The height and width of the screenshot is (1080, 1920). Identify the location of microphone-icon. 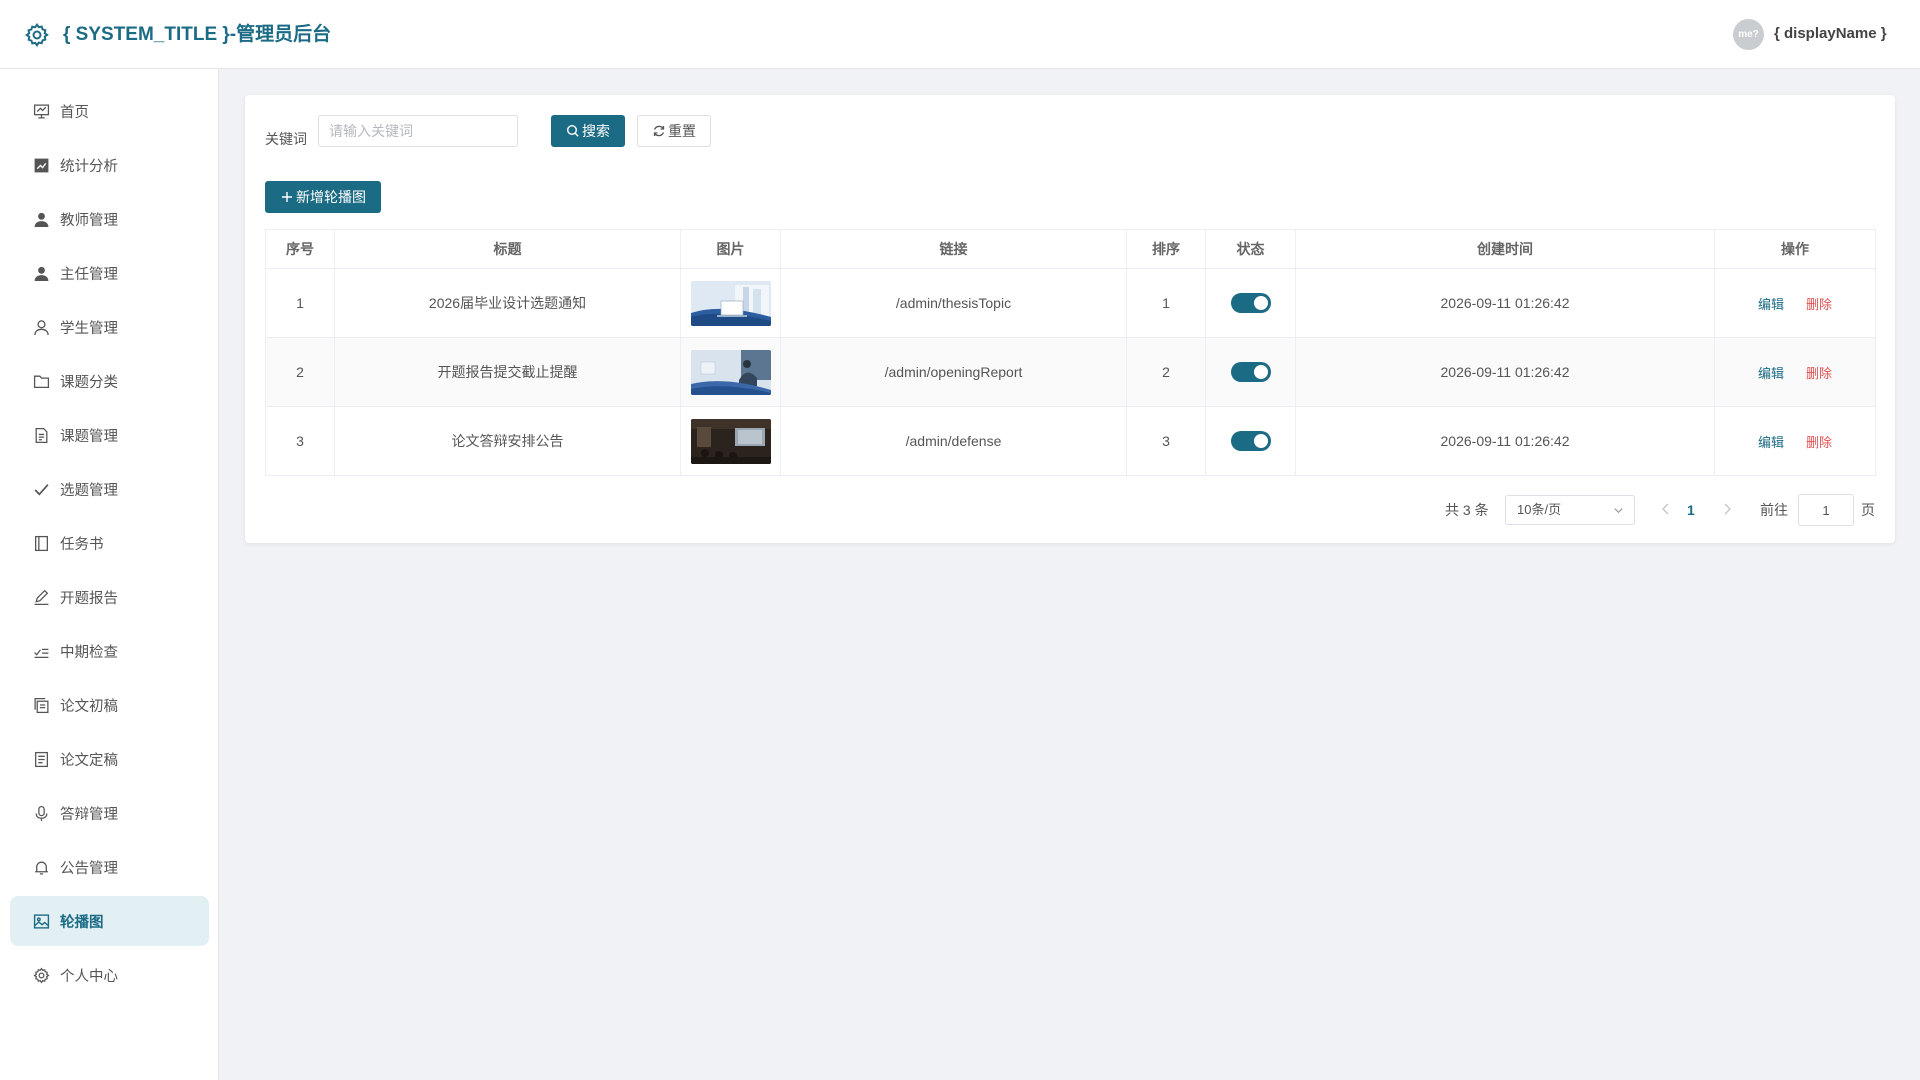
(41, 813).